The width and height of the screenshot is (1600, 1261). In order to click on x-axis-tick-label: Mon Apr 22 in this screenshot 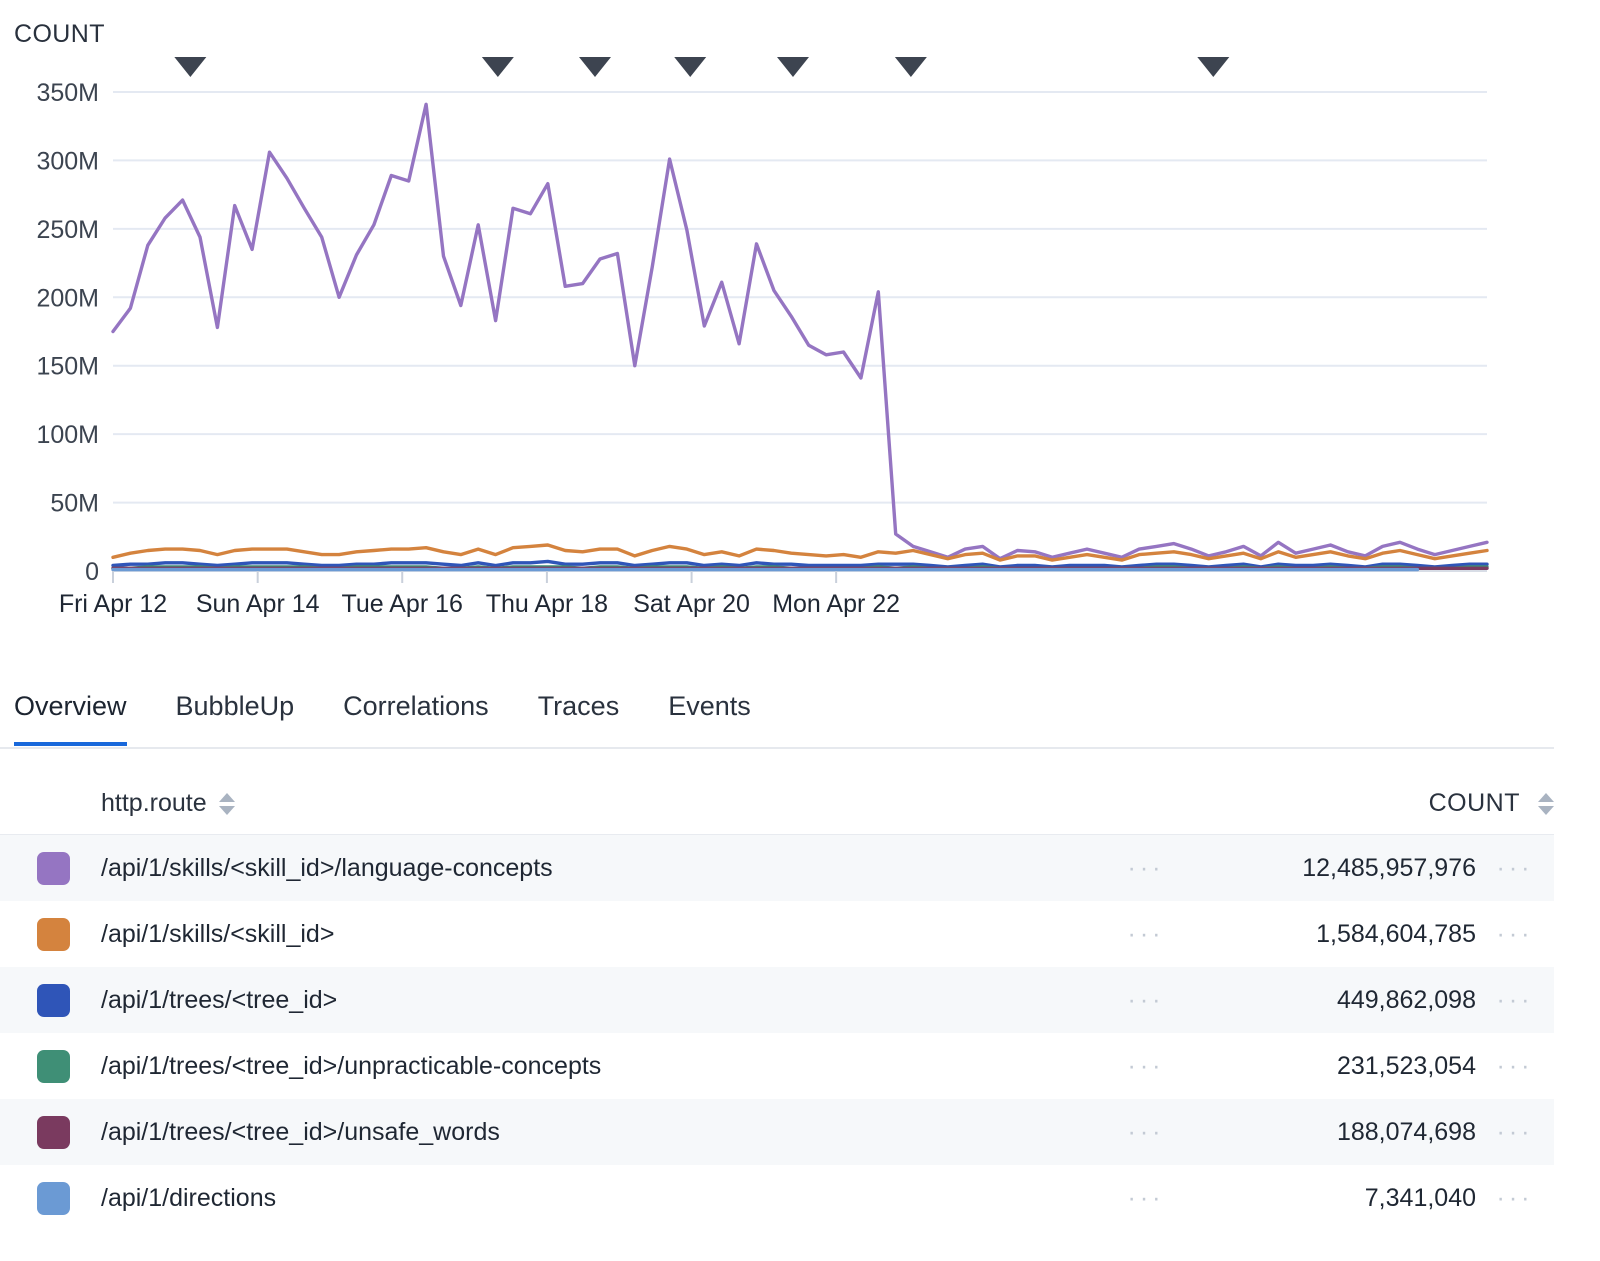, I will do `click(836, 604)`.